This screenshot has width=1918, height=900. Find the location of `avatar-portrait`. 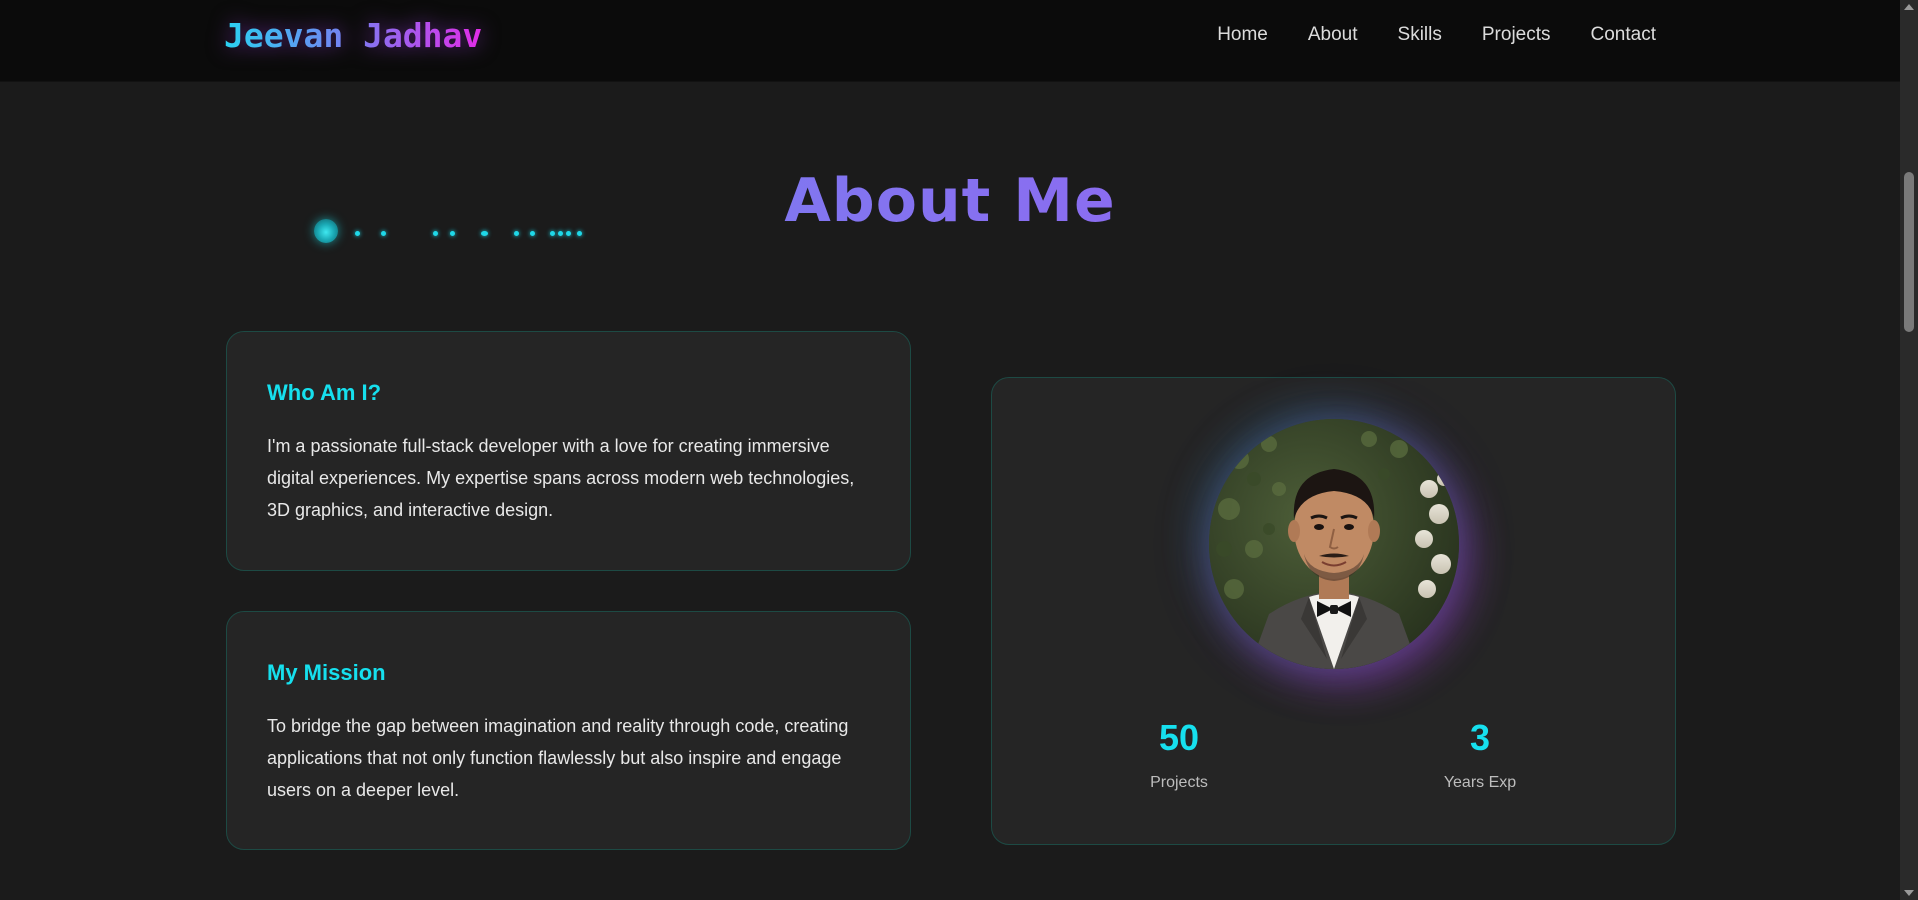

avatar-portrait is located at coordinates (1334, 544).